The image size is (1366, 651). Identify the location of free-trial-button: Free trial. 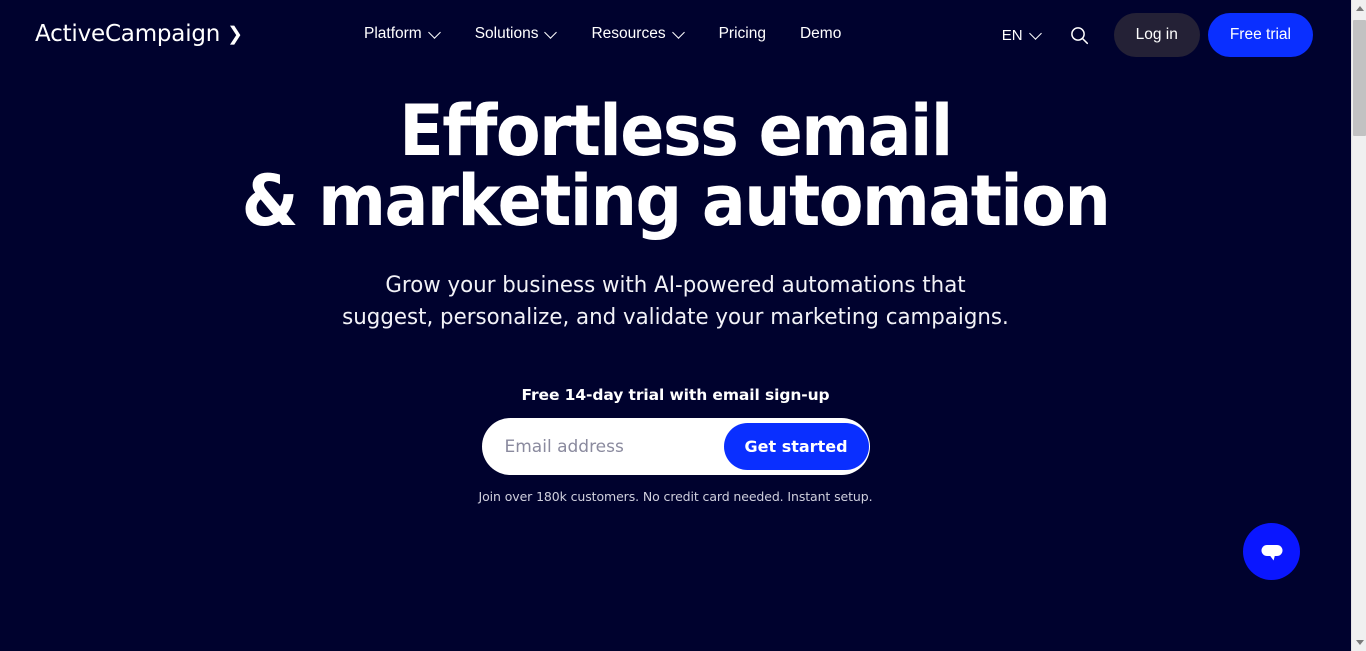
(1260, 35).